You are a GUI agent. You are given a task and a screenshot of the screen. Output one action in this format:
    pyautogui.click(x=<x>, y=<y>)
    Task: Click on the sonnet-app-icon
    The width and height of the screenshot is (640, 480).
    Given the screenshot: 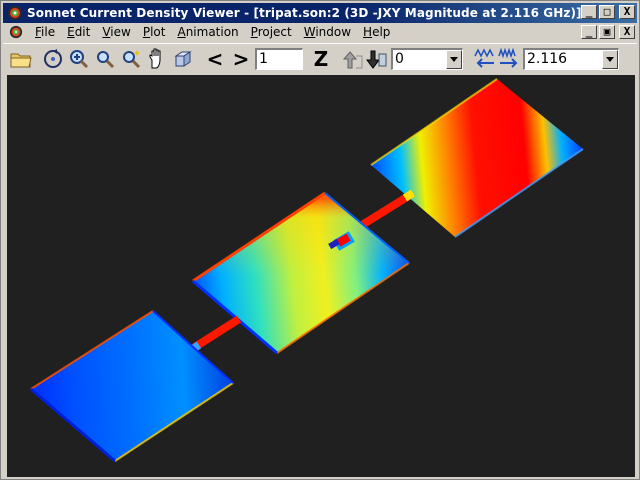 What is the action you would take?
    pyautogui.click(x=15, y=13)
    